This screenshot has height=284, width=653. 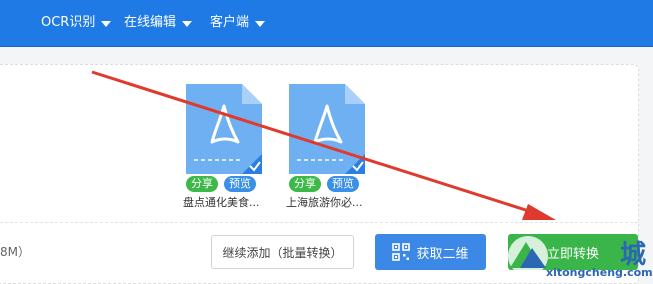 I want to click on file-size-limit-text: 8M）, so click(x=15, y=252).